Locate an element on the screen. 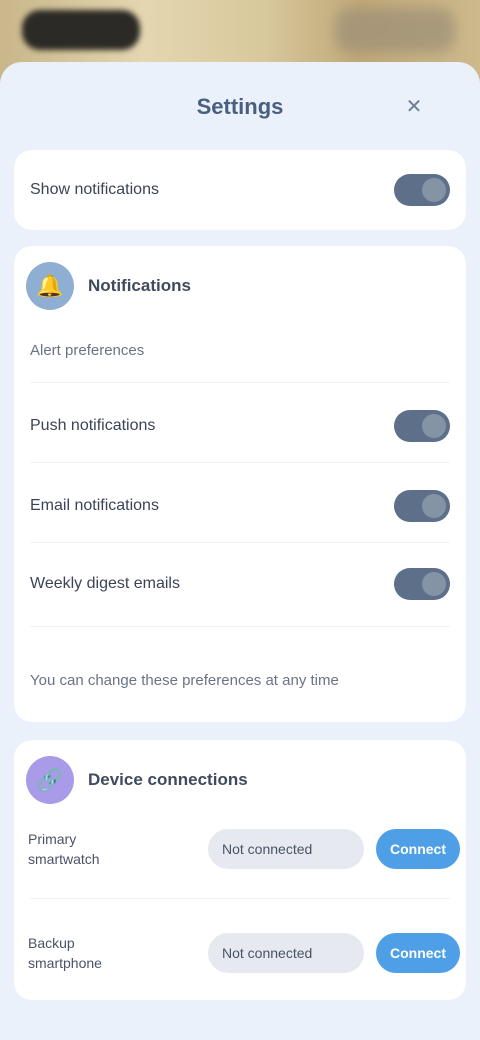  push-notifications-label: Push notifications is located at coordinates (93, 425).